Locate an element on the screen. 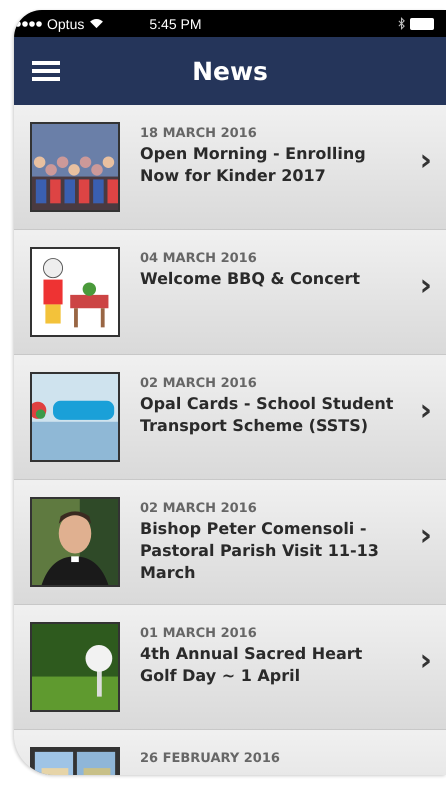 The image size is (446, 785). news-date: 04 MARCH 2016 is located at coordinates (199, 258).